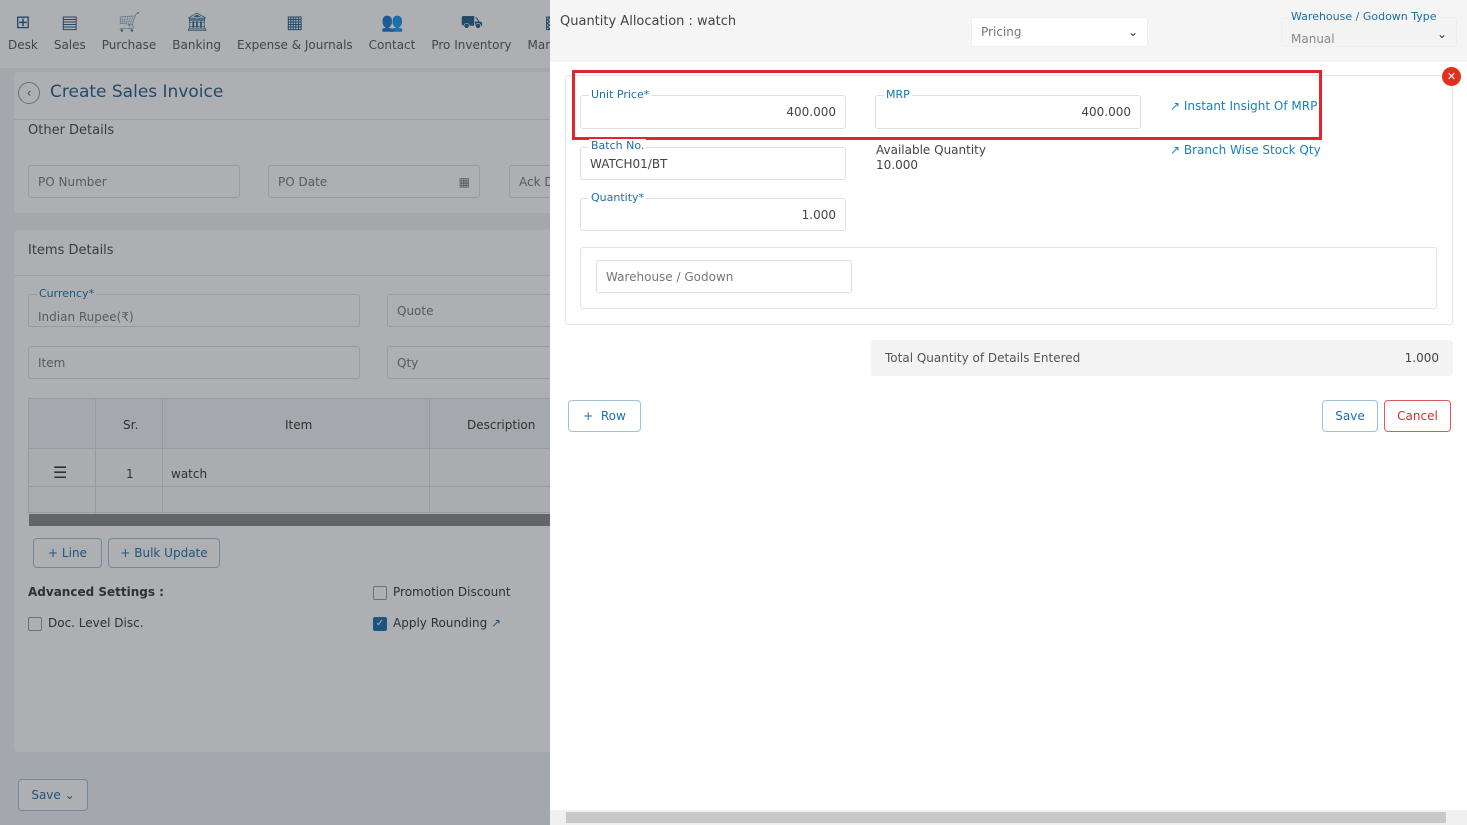  Describe the element at coordinates (1421, 358) in the screenshot. I see `total-value: 1.000` at that location.